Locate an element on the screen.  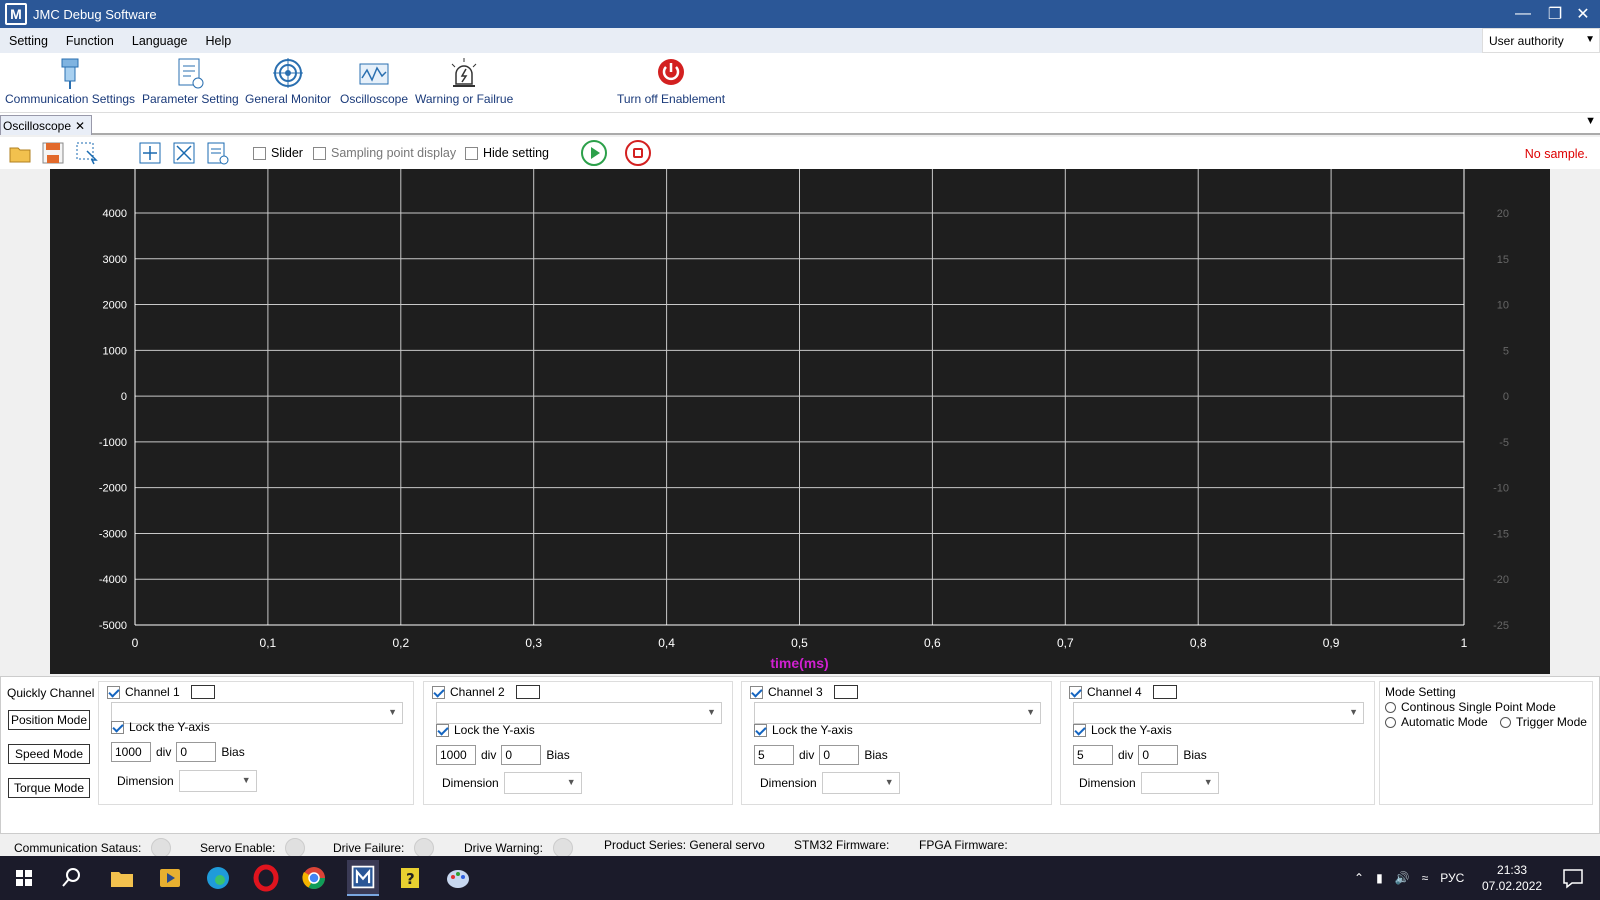
windows-start-icon is located at coordinates (24, 878).